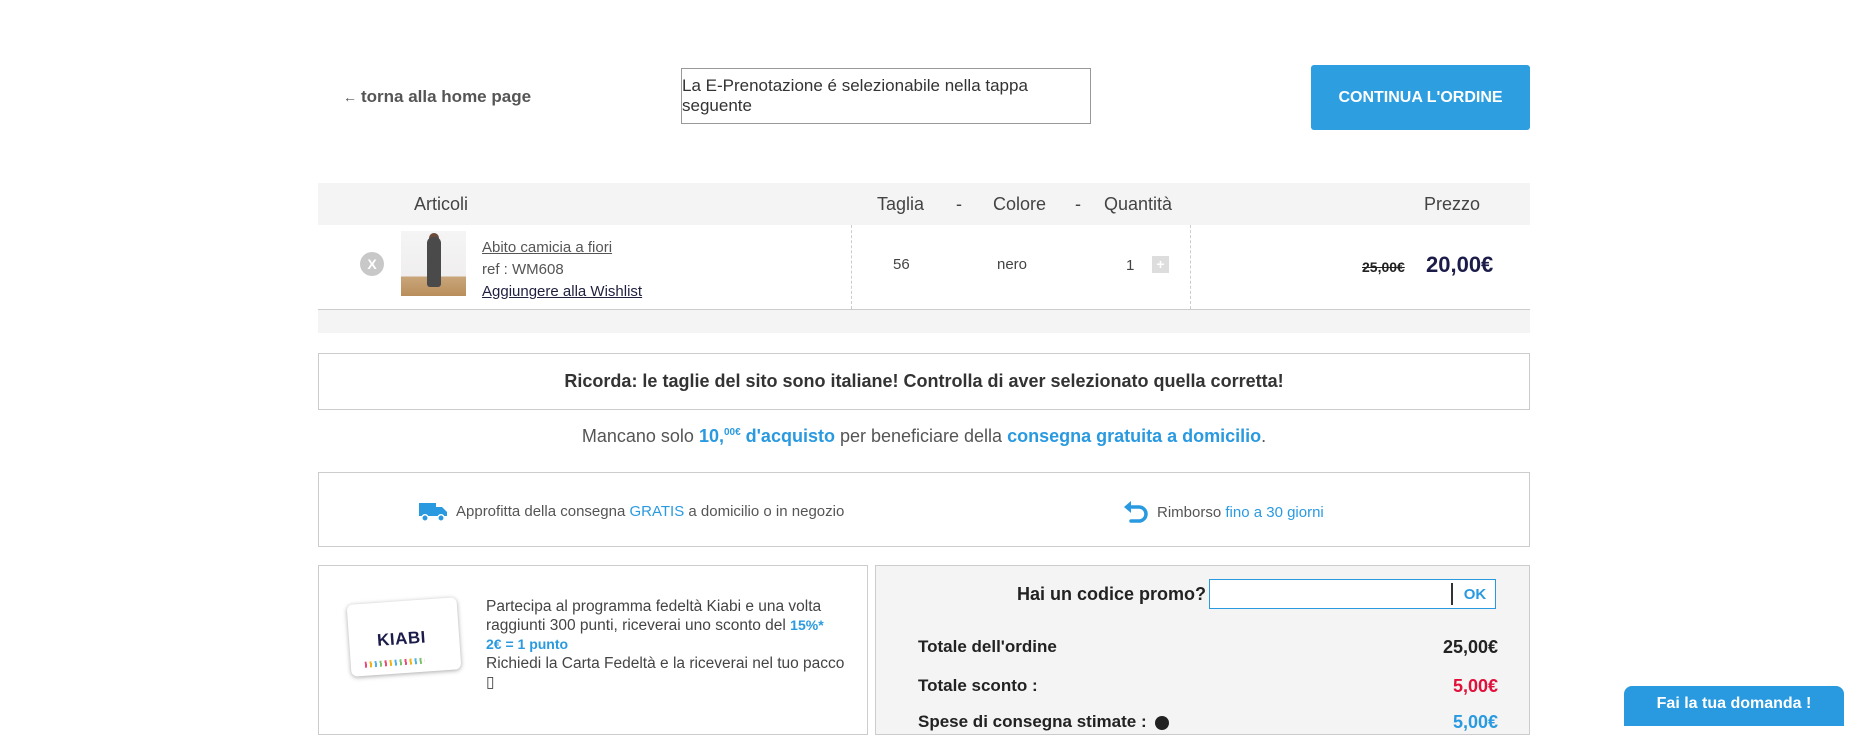  I want to click on promo-code-label: Hai un codice promo?, so click(1112, 594).